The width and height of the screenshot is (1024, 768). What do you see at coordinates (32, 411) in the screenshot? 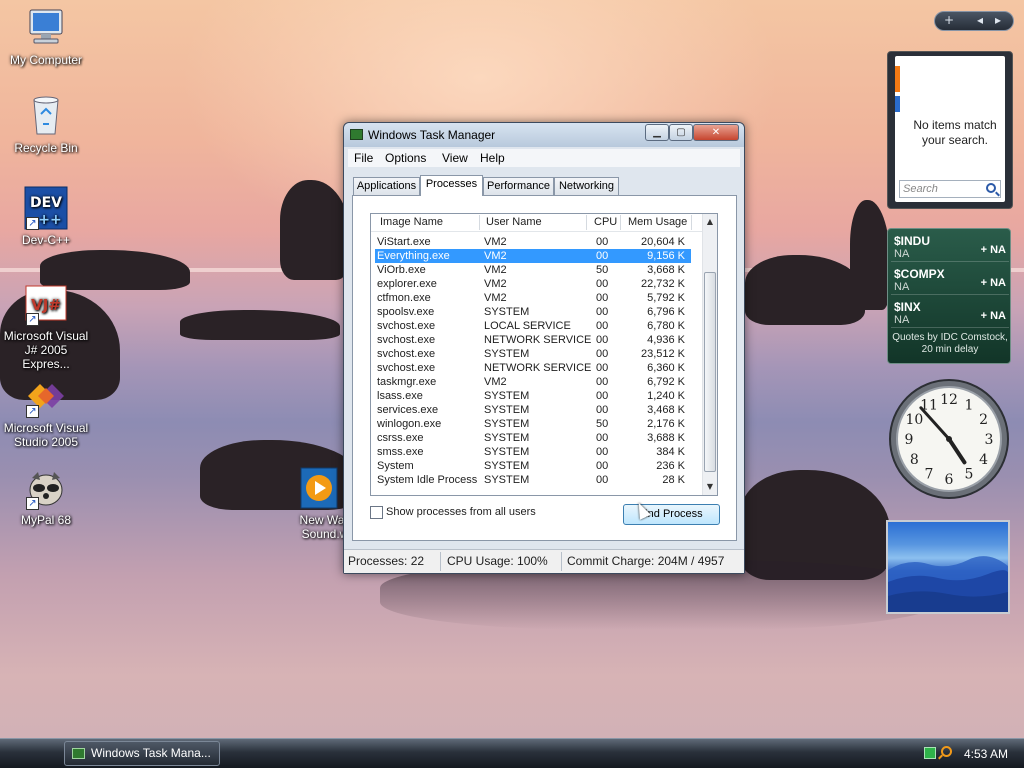
I see `shortcut-arrow-icon: ↗` at bounding box center [32, 411].